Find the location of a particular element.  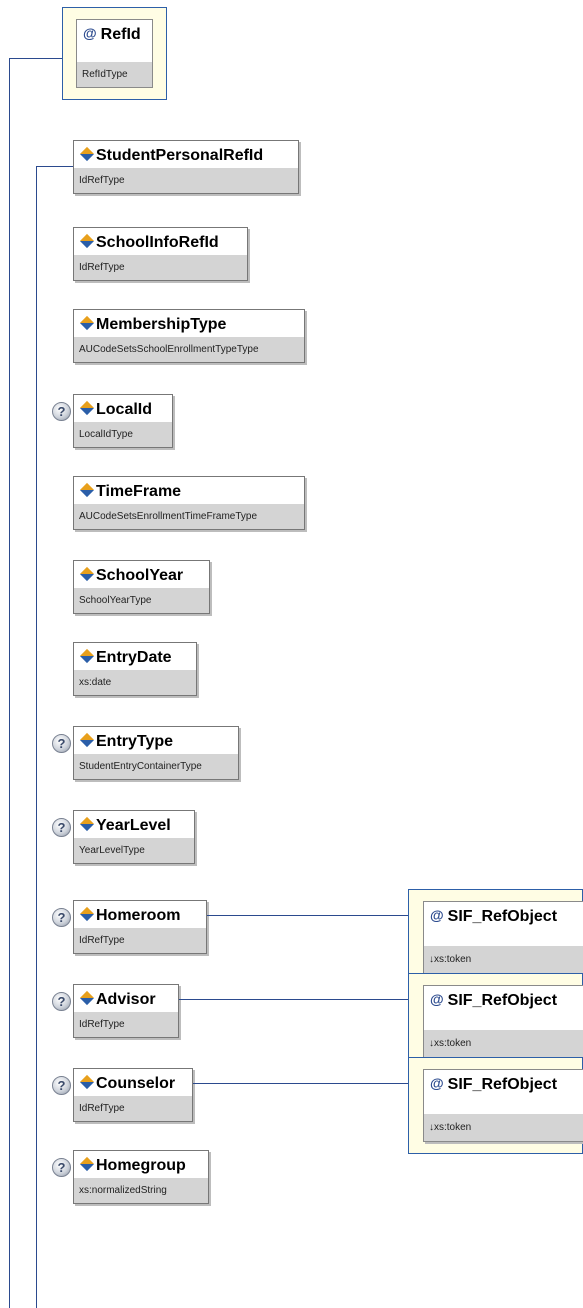

school-info-ref-id-name: SchoolInfoRefId is located at coordinates (149, 243).